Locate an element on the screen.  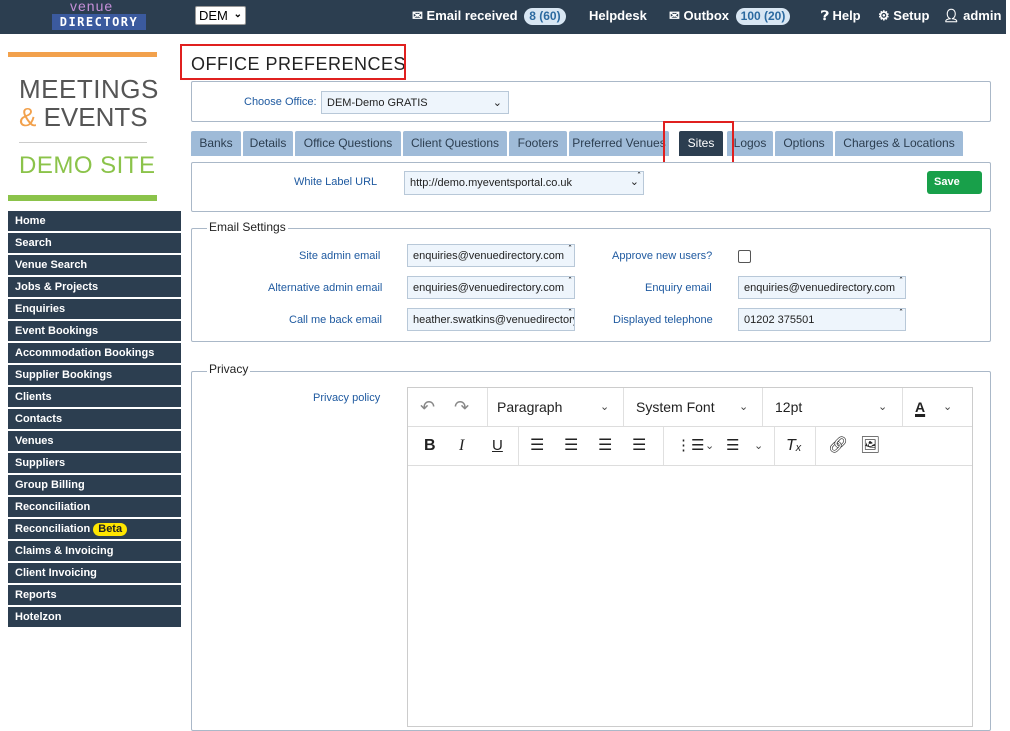
sidebar-item-hotelzon: Hotelzon is located at coordinates (94, 617).